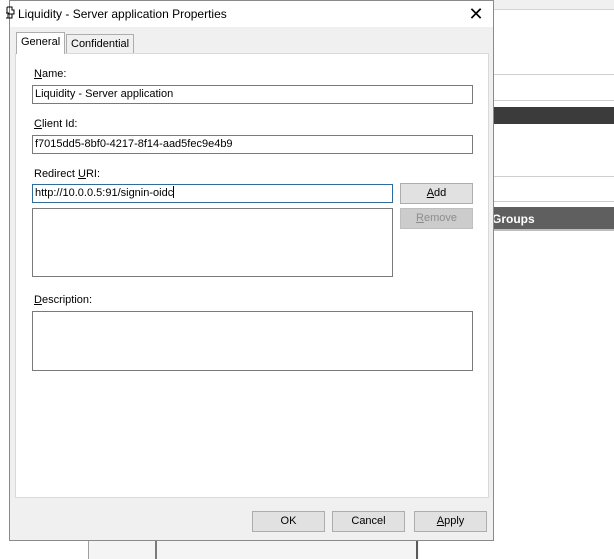 The width and height of the screenshot is (614, 559). I want to click on tab-general: General, so click(41, 43).